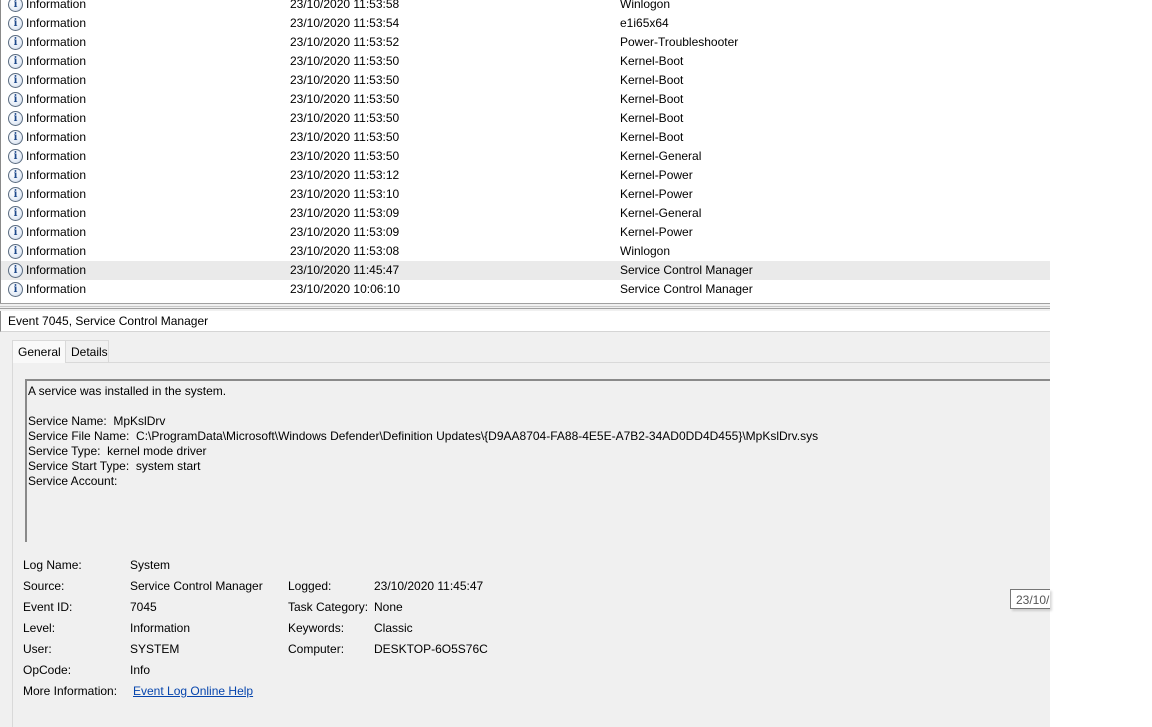  I want to click on opcode-label: OpCode:, so click(47, 670).